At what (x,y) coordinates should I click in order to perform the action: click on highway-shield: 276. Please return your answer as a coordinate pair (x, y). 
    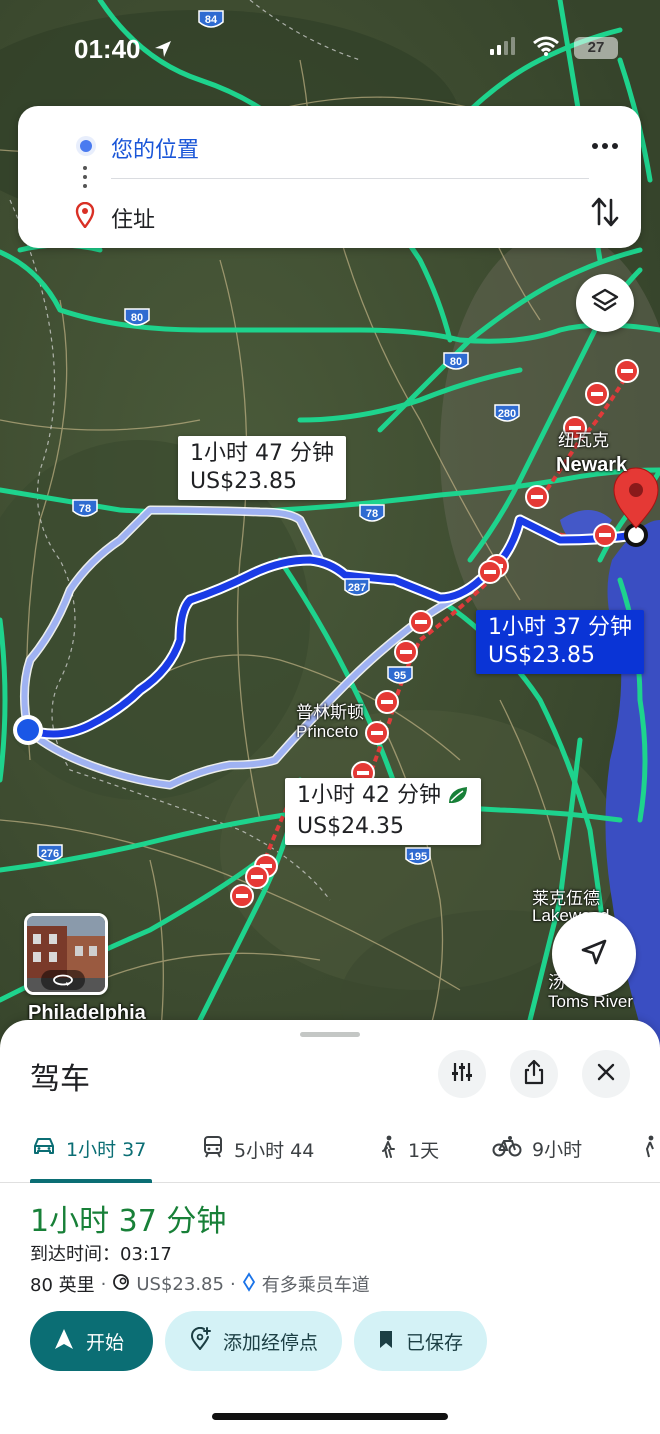
    Looking at the image, I should click on (50, 854).